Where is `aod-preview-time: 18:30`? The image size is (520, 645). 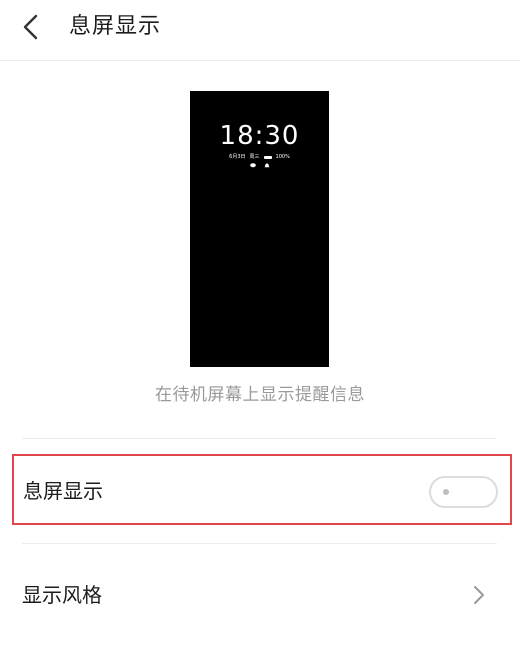
aod-preview-time: 18:30 is located at coordinates (259, 136).